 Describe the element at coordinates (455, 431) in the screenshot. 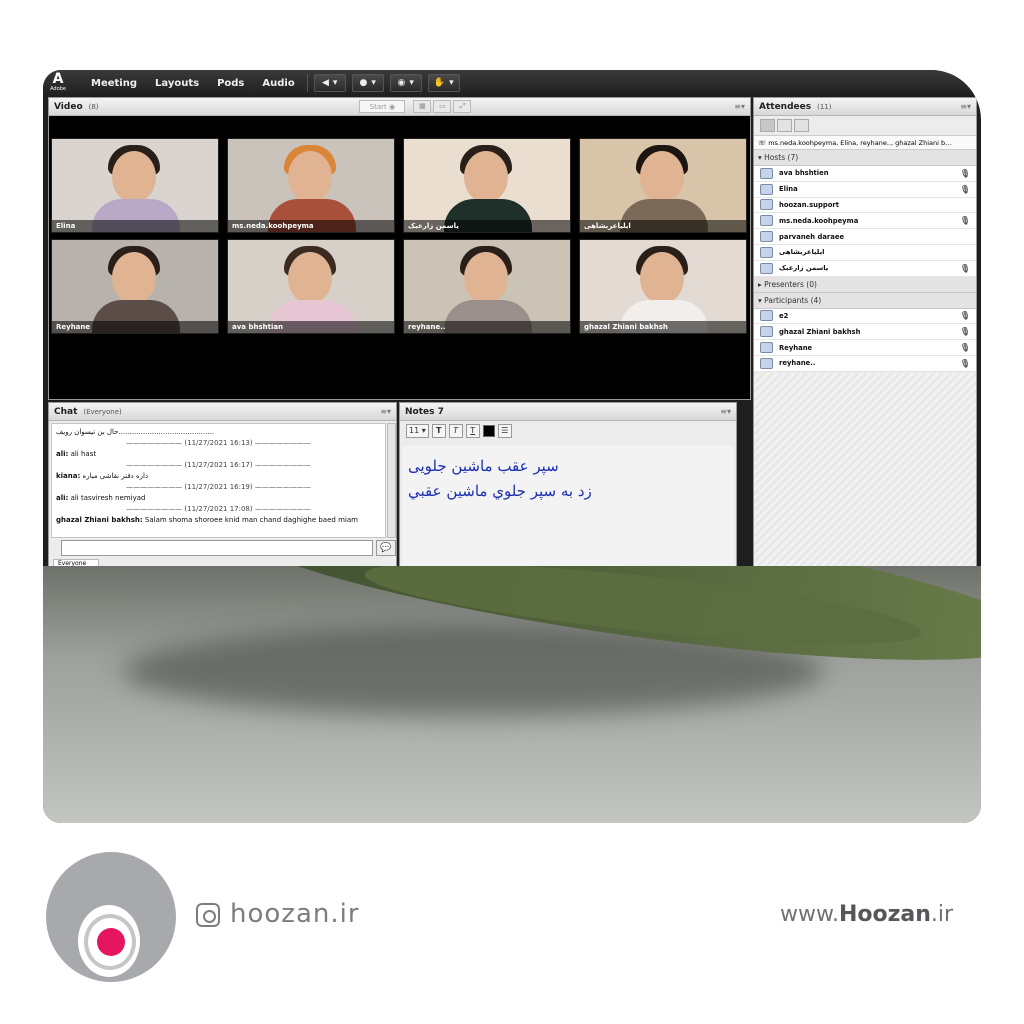

I see `italic-button: T` at that location.